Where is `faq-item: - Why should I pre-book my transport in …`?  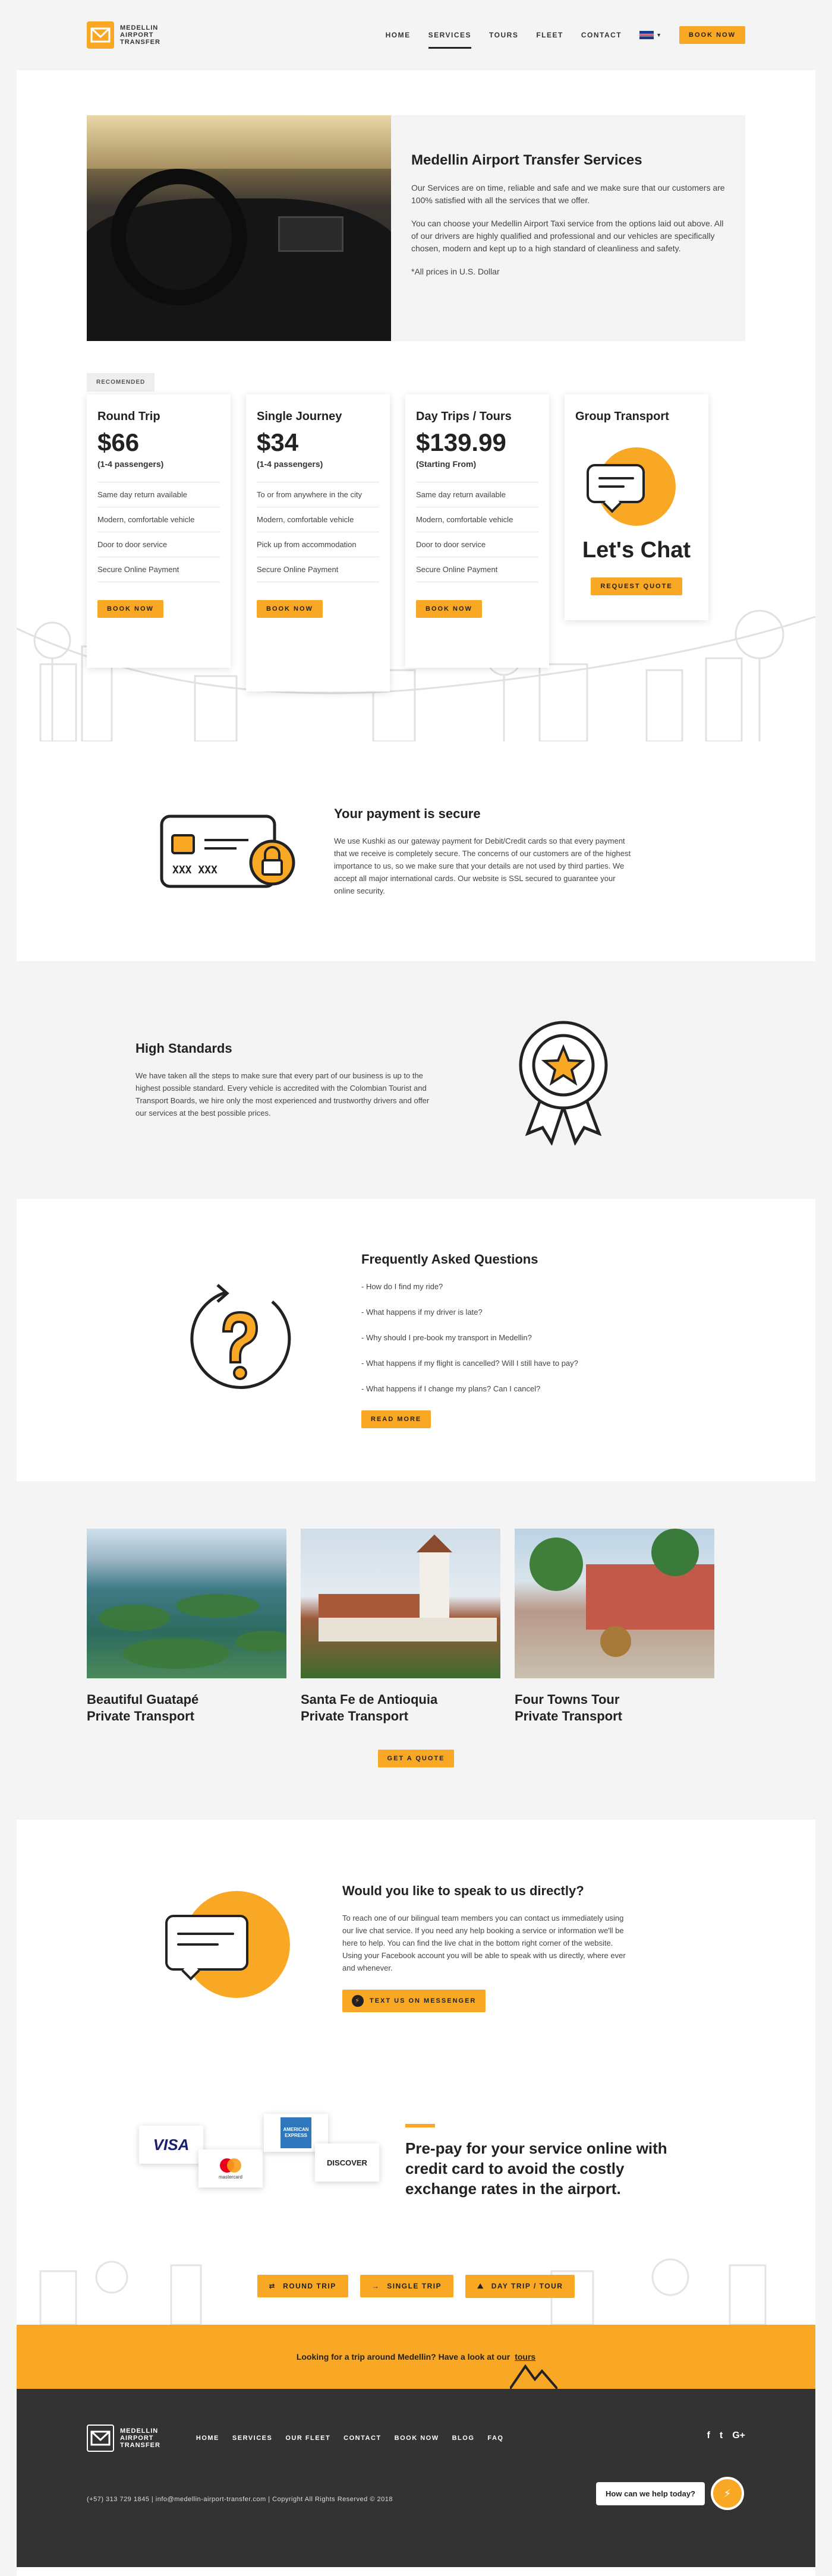 faq-item: - Why should I pre-book my transport in … is located at coordinates (469, 1337).